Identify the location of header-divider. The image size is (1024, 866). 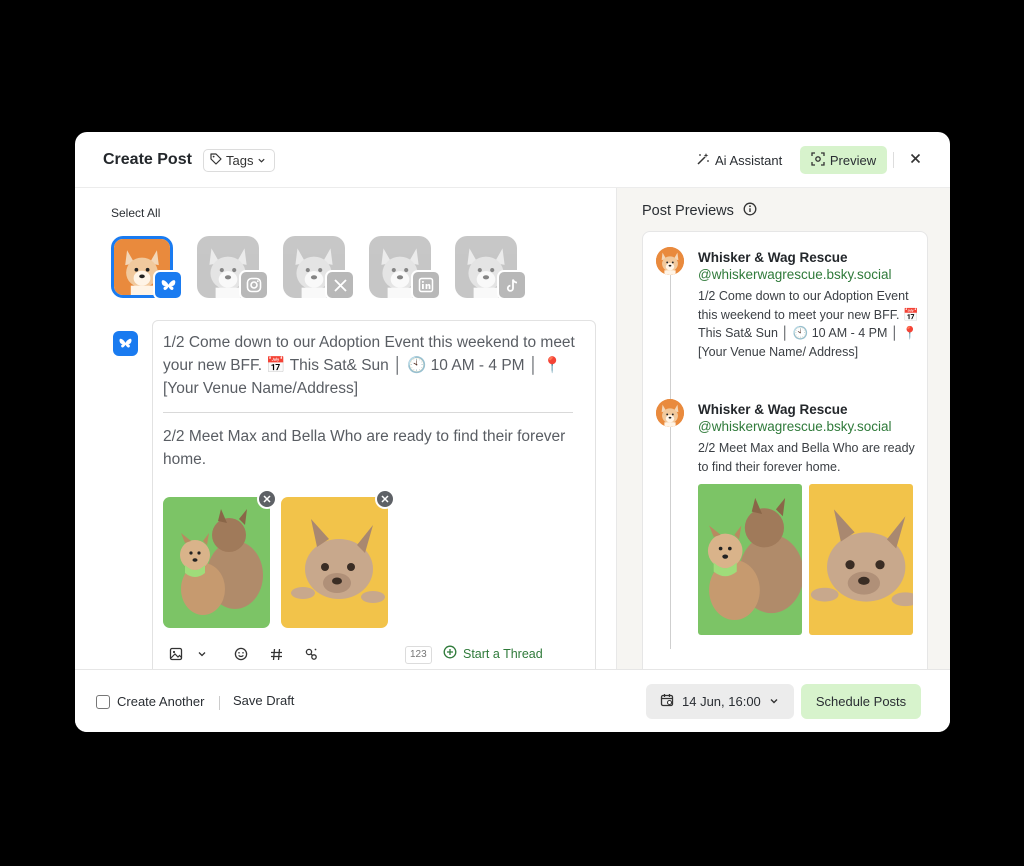
(893, 160).